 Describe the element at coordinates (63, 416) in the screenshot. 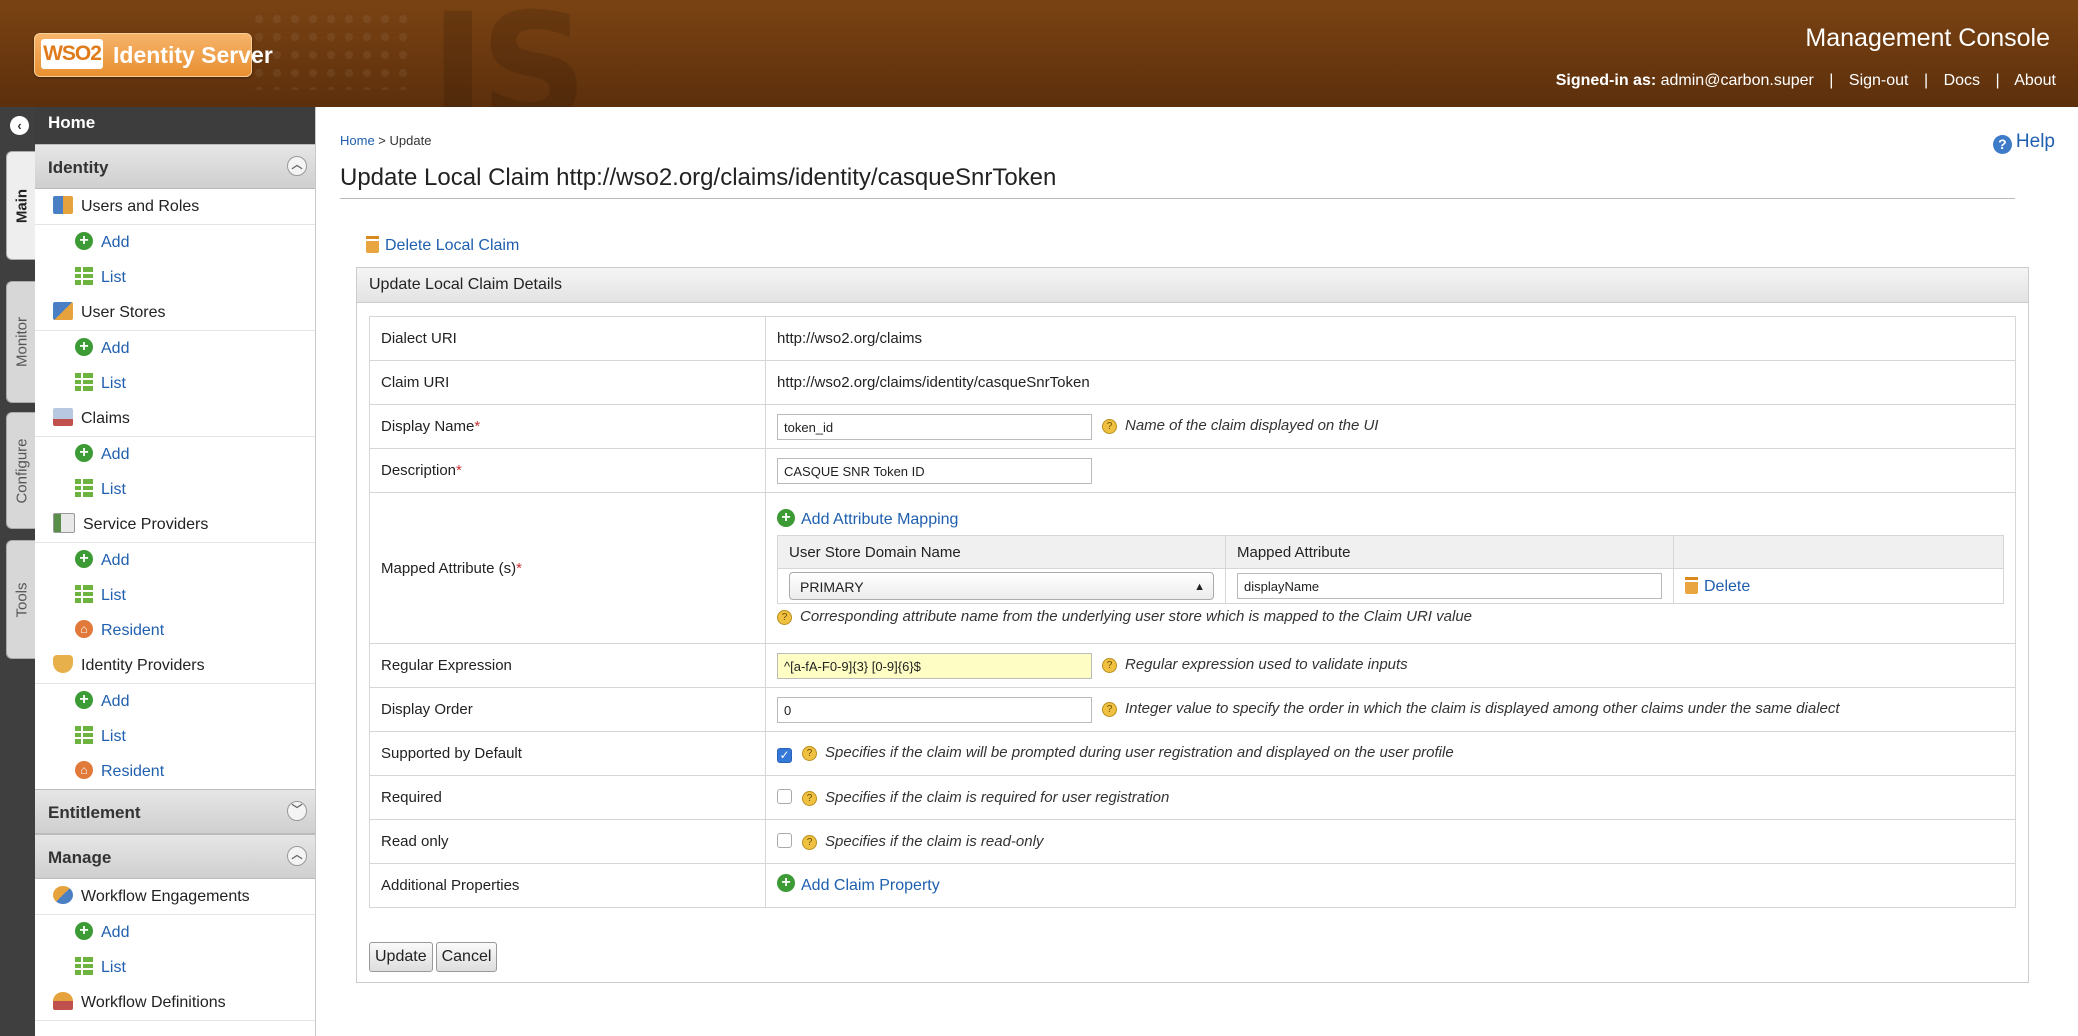

I see `claims-icon` at that location.